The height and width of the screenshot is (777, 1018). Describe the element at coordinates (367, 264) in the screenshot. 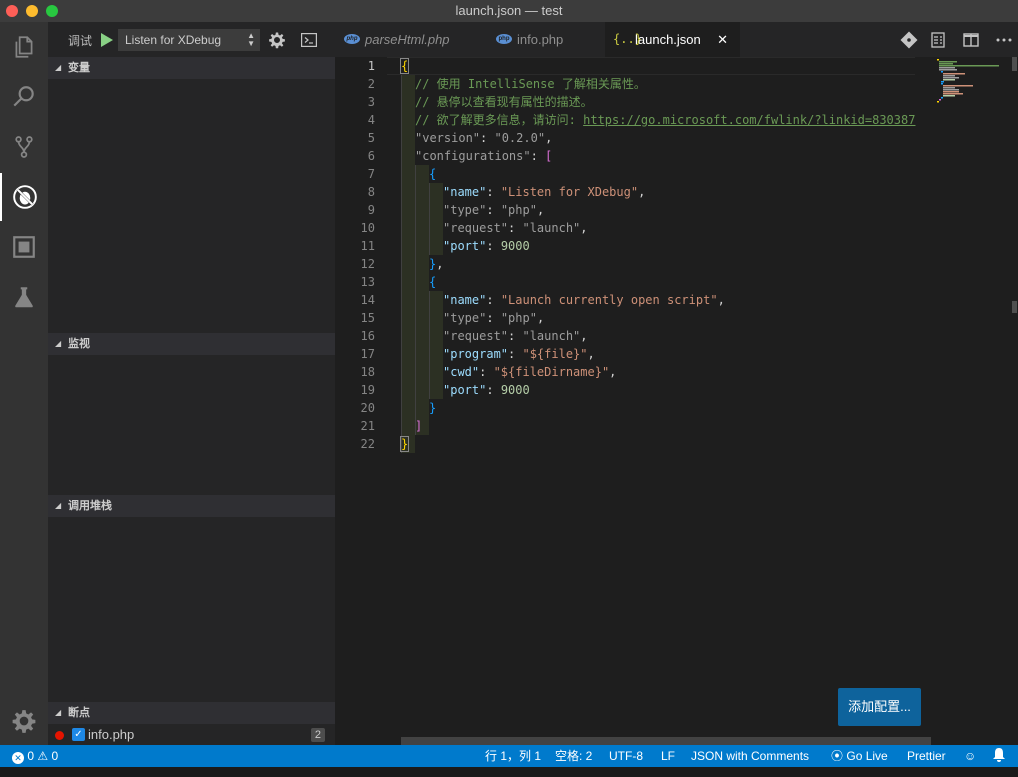

I see `line-number: 12` at that location.